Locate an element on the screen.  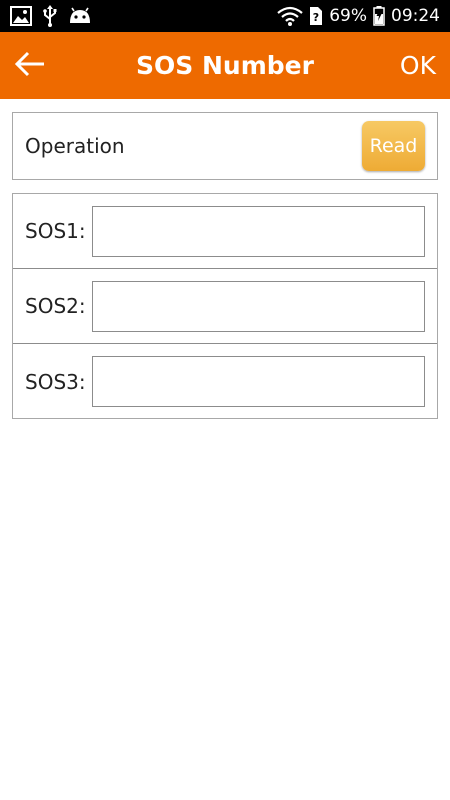
sos3-input is located at coordinates (258, 381).